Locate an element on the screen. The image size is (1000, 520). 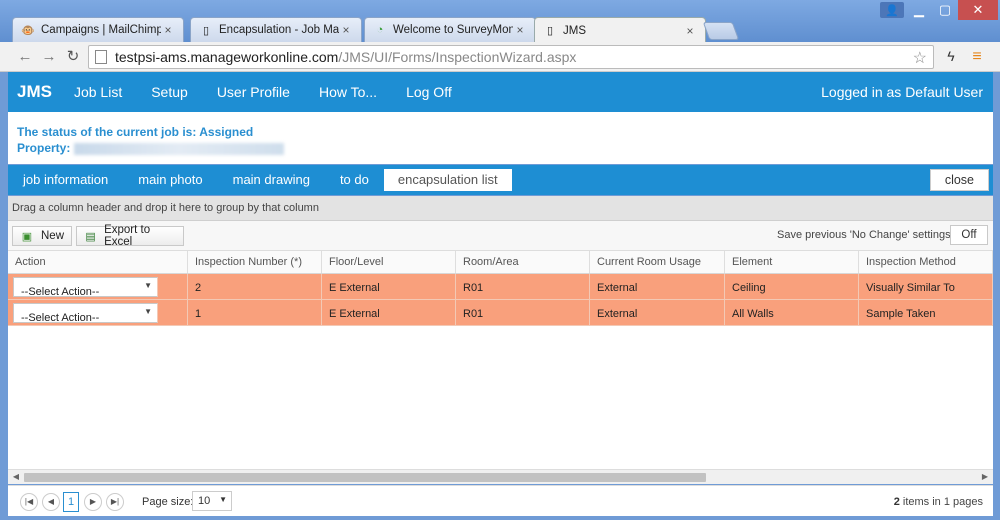
page-size-label: Page size: is located at coordinates (168, 502).